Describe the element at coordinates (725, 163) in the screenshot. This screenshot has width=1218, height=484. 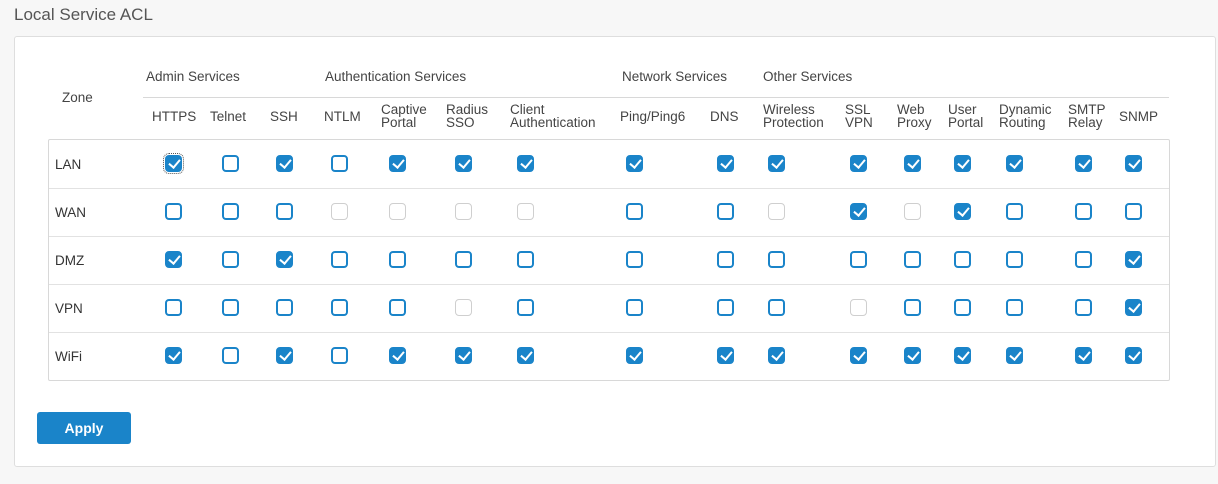
I see `checkbox-lan-dns` at that location.